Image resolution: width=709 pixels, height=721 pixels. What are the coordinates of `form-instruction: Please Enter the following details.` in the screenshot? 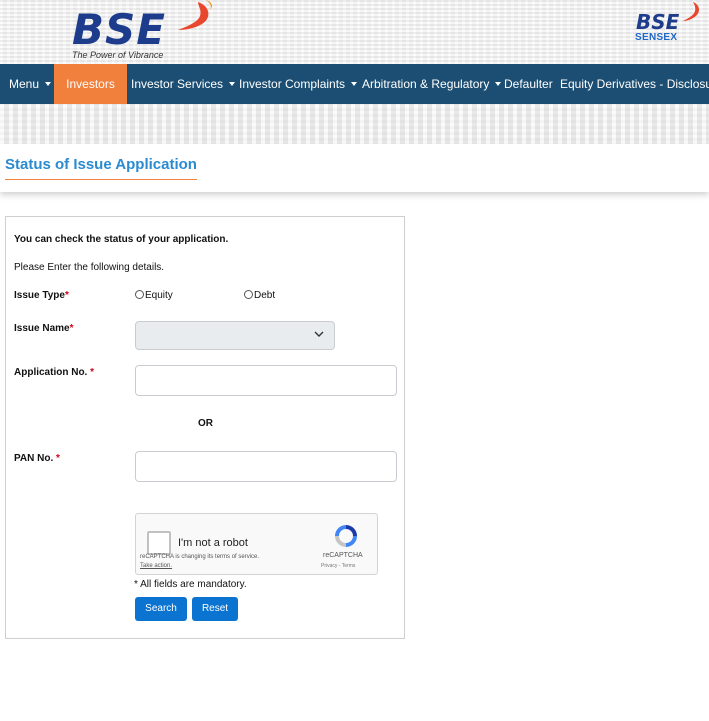 It's located at (89, 267).